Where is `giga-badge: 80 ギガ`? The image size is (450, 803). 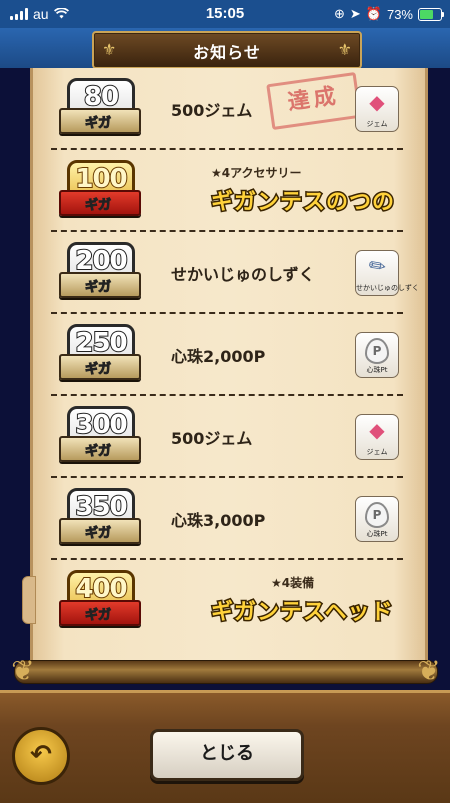 giga-badge: 80 ギガ is located at coordinates (100, 109).